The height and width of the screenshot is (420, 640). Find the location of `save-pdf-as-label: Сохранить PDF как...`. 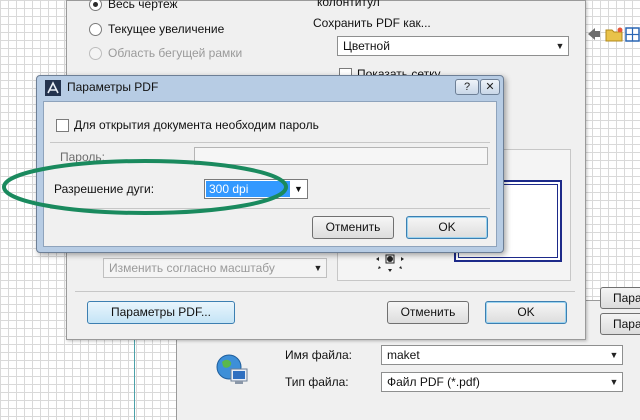

save-pdf-as-label: Сохранить PDF как... is located at coordinates (372, 23).